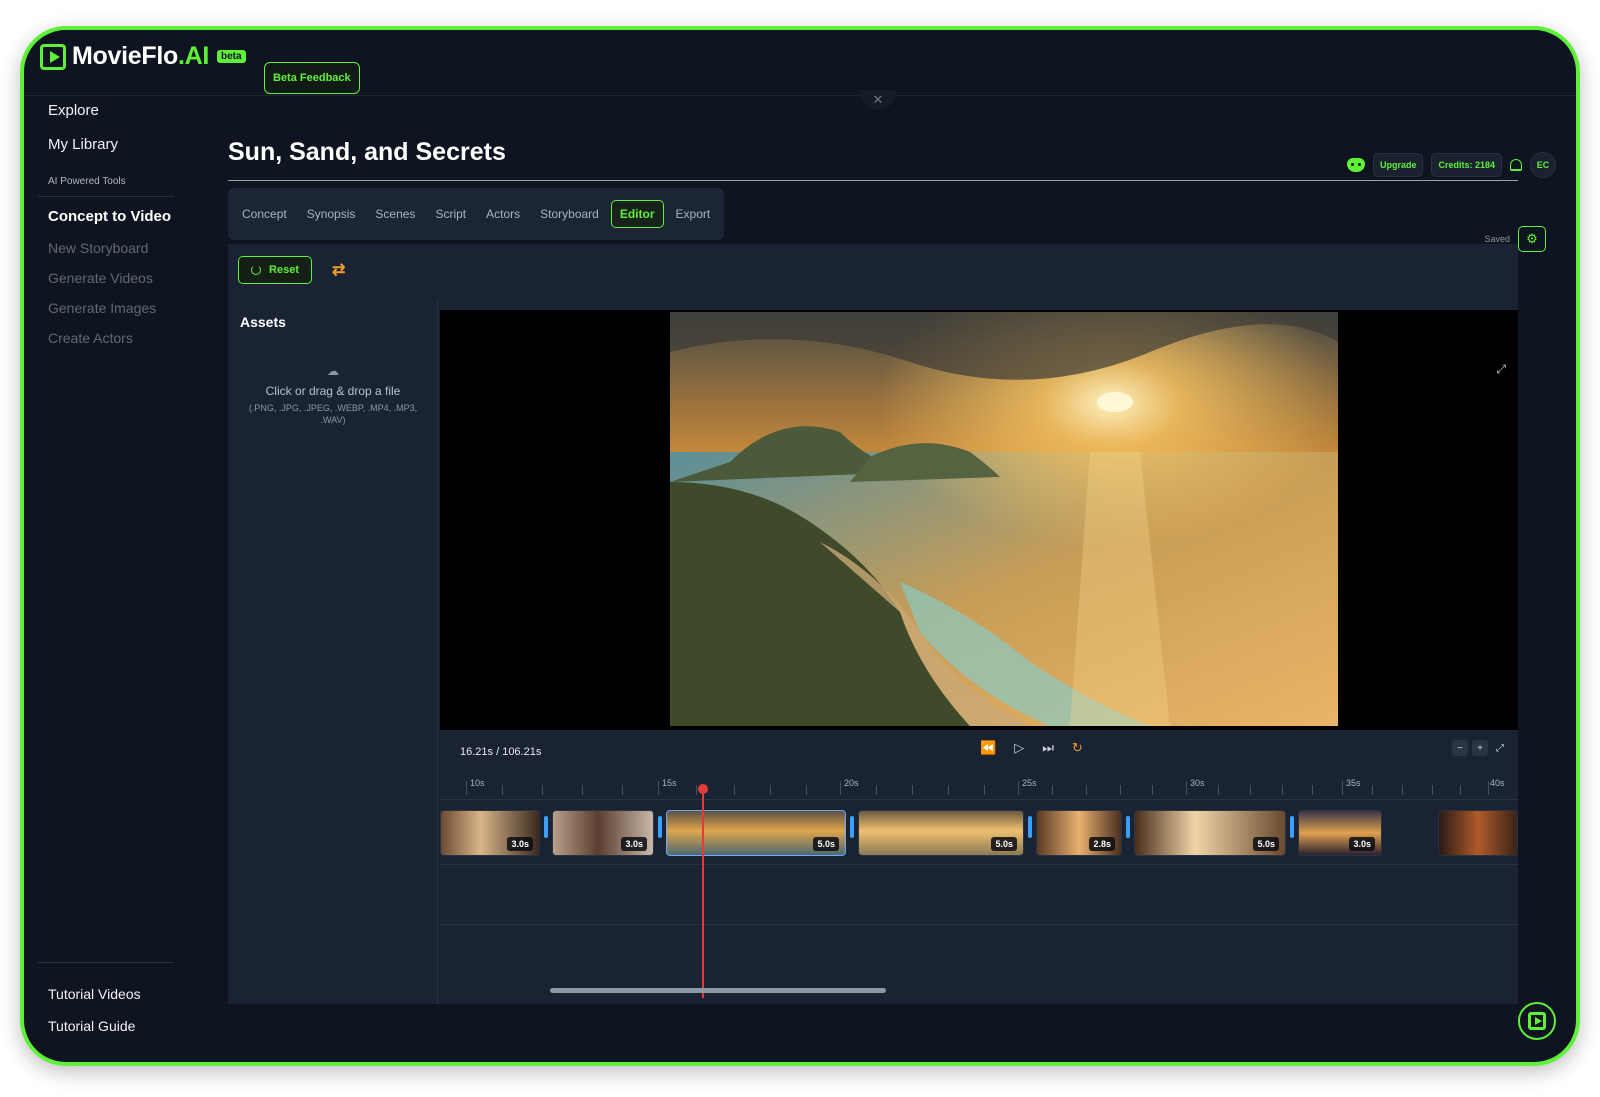 The height and width of the screenshot is (1097, 1600). I want to click on tab-scenes: Scenes, so click(395, 214).